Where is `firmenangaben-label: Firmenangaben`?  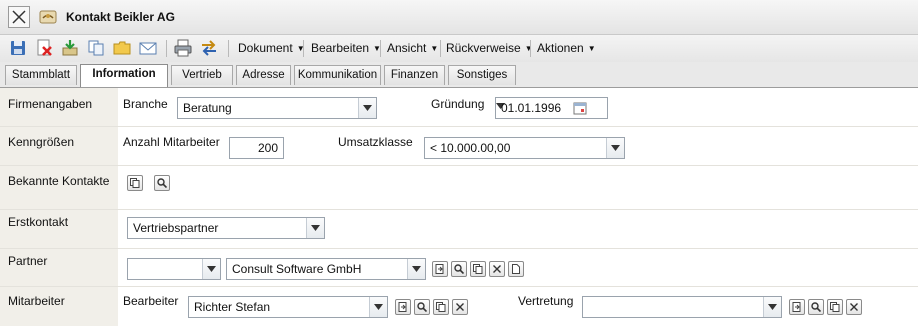
firmenangaben-label: Firmenangaben is located at coordinates (50, 104).